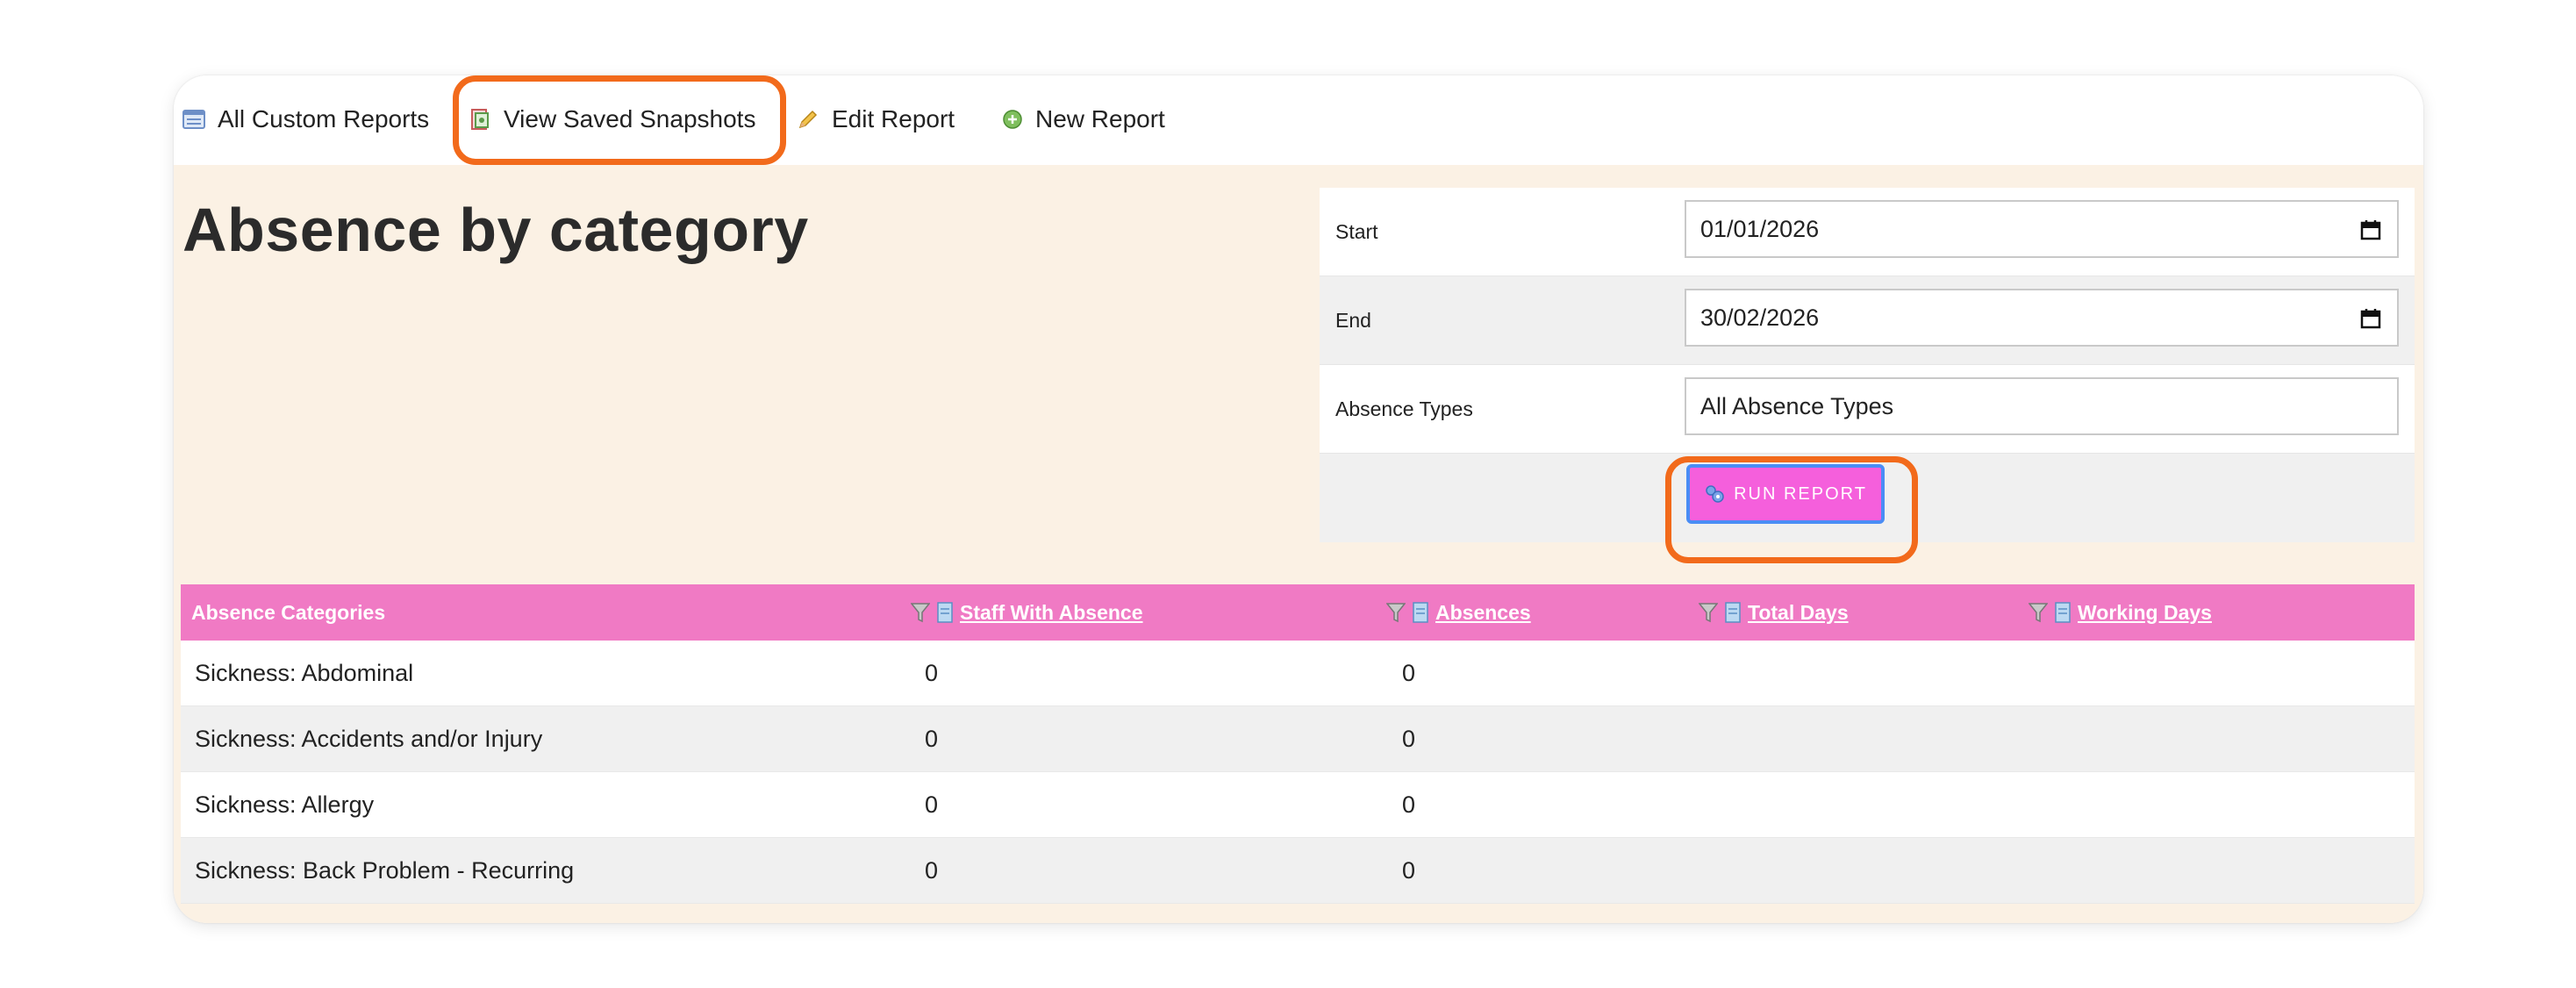 The image size is (2576, 988). Describe the element at coordinates (369, 739) in the screenshot. I see `row-category: Sickness: Accidents and/or Injury` at that location.